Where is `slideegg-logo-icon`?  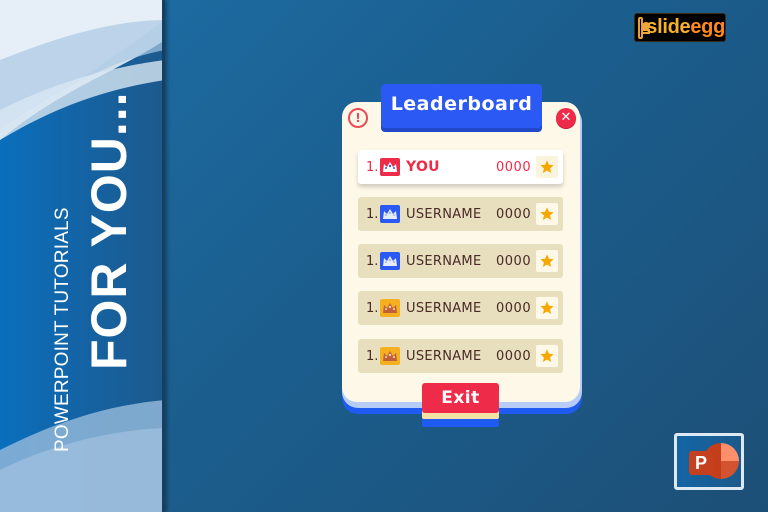 slideegg-logo-icon is located at coordinates (644, 27).